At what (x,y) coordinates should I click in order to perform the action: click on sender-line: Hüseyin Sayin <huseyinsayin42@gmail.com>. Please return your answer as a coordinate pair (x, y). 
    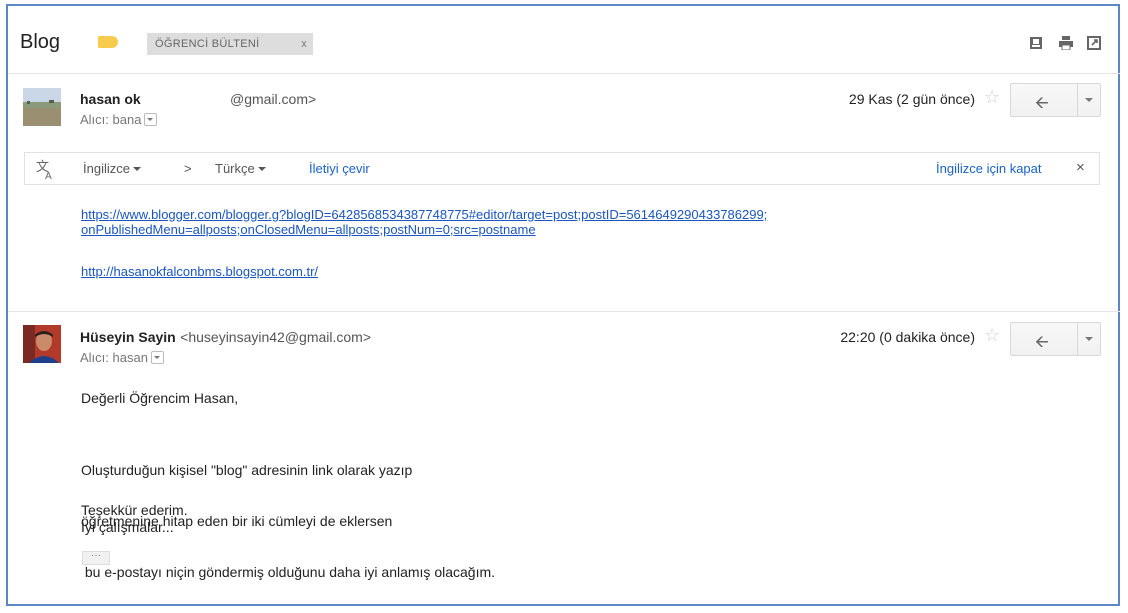
    Looking at the image, I should click on (225, 338).